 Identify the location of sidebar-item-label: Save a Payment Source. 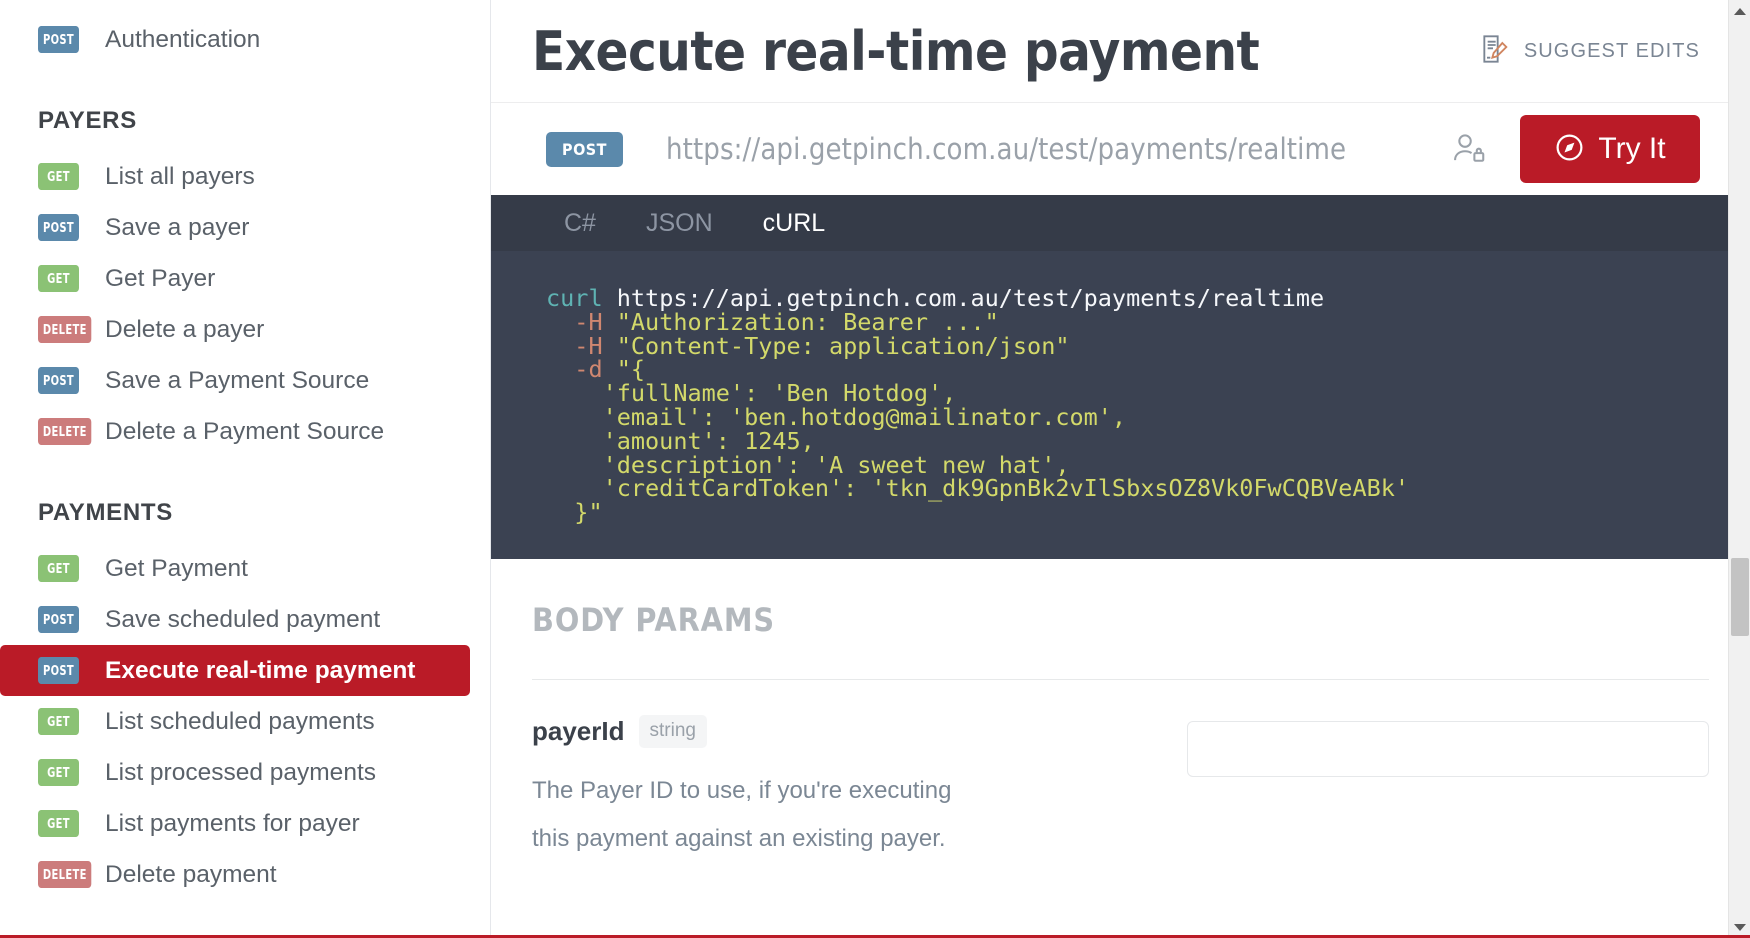
(237, 380).